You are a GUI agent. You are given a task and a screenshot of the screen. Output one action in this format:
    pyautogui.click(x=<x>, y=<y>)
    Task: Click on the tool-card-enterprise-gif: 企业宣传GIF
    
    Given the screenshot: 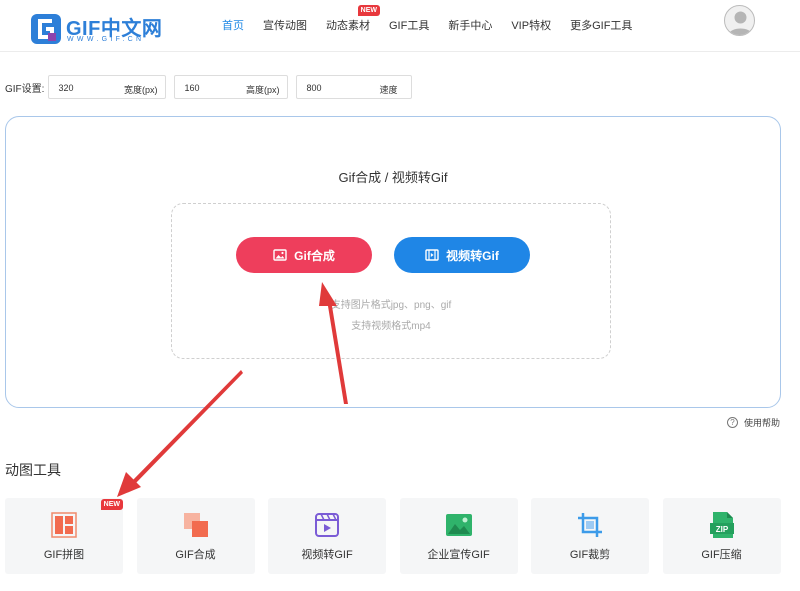 What is the action you would take?
    pyautogui.click(x=458, y=536)
    